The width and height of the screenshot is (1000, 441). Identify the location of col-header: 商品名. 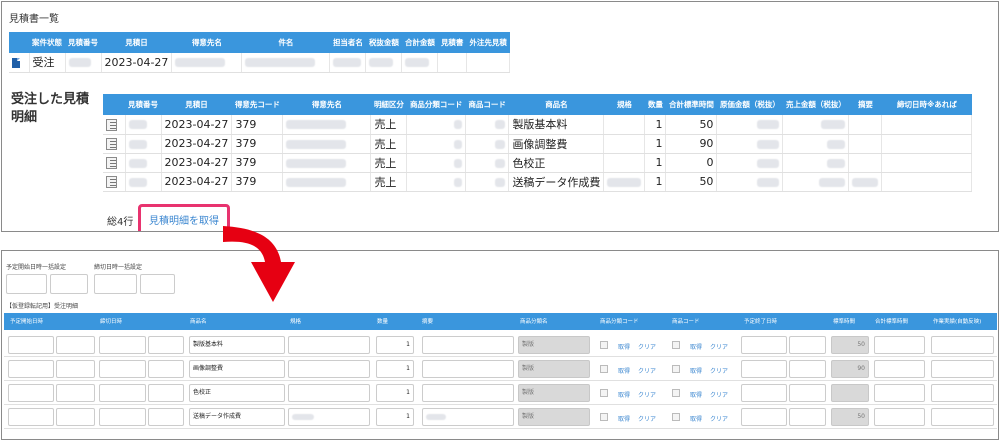
(556, 104).